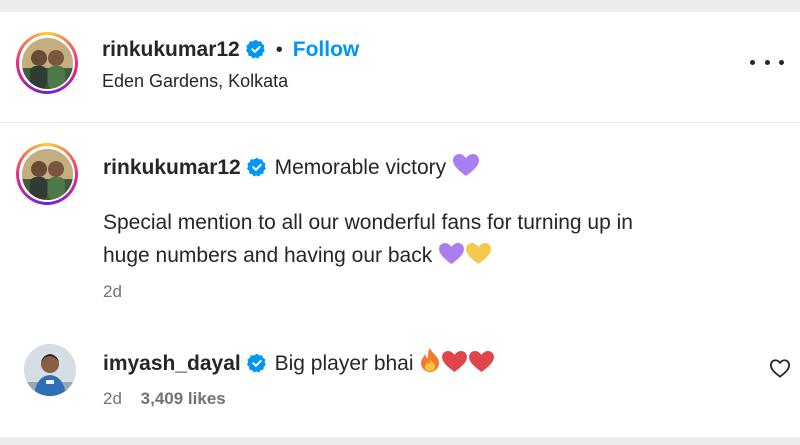 The image size is (800, 445). I want to click on comment-meta: 2d 3,409 likes, so click(164, 399).